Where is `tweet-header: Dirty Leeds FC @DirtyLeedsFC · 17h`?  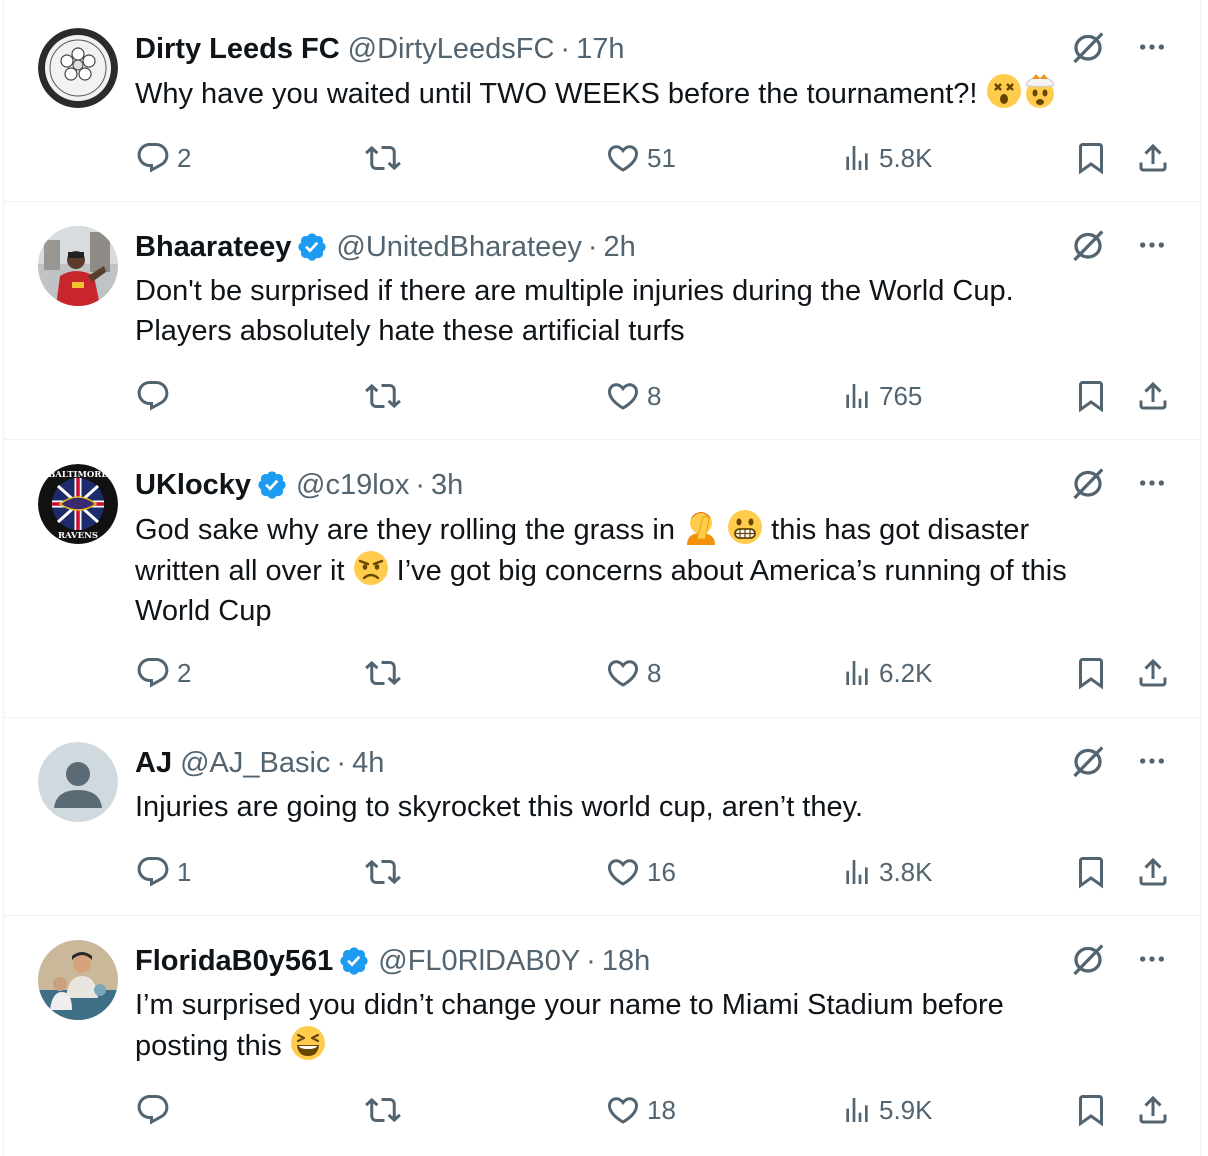 tweet-header: Dirty Leeds FC @DirtyLeedsFC · 17h is located at coordinates (607, 49).